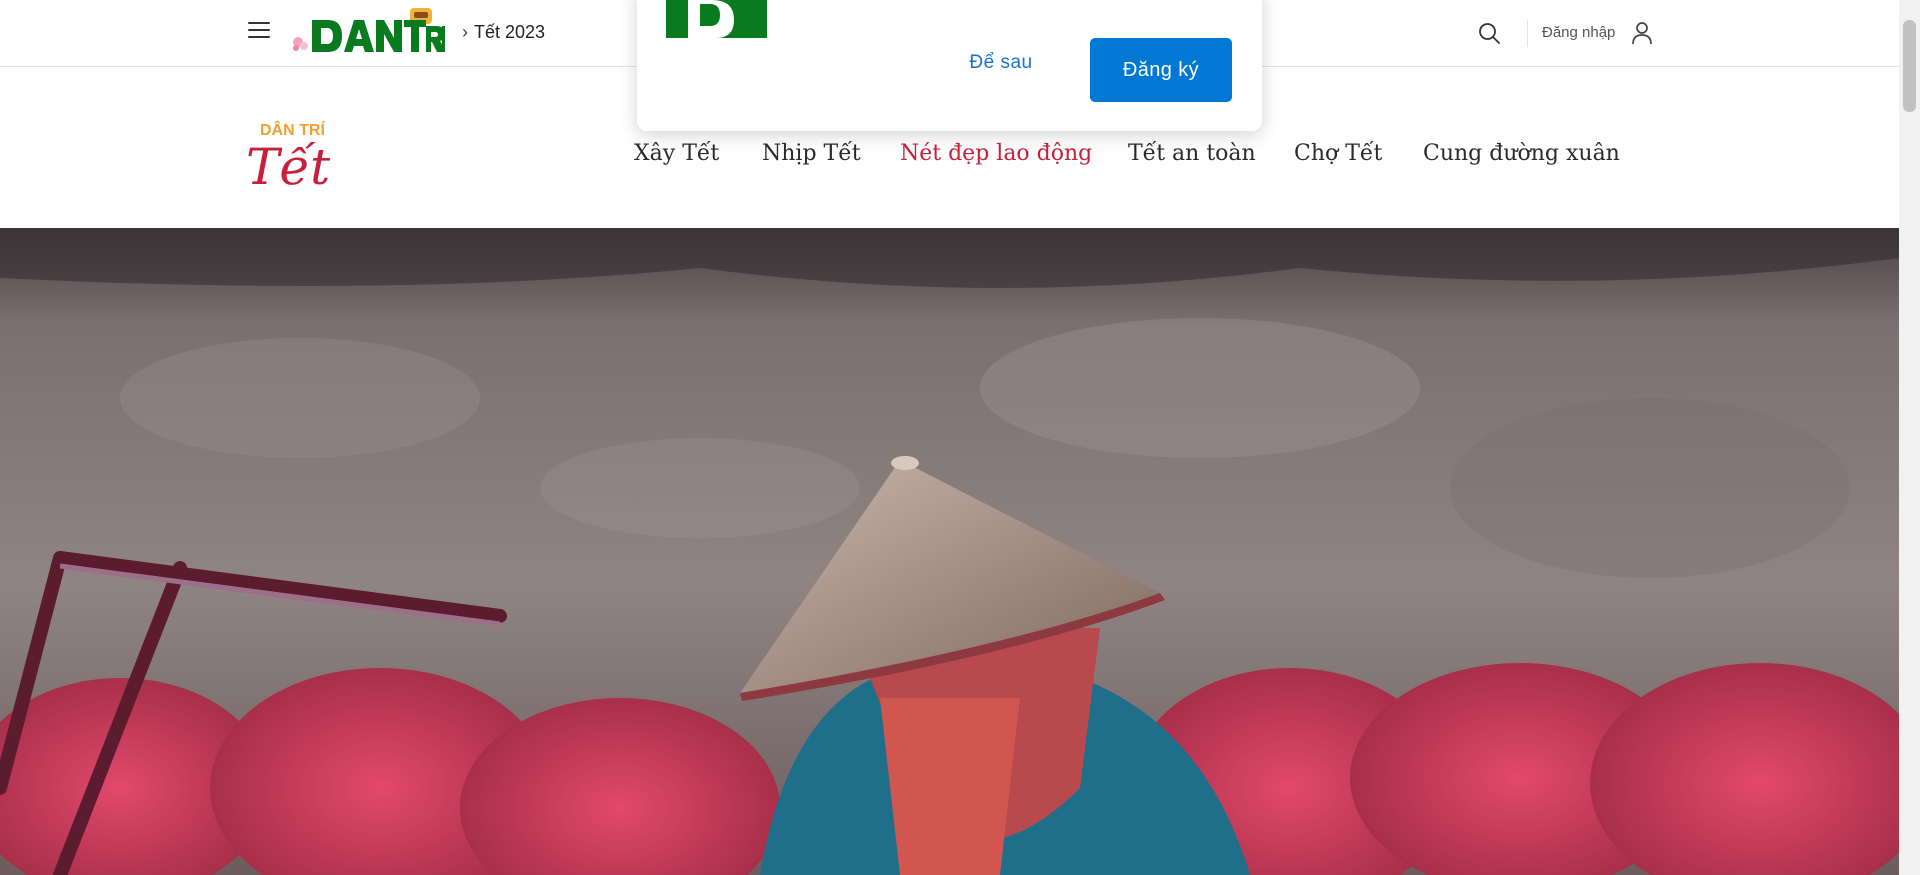  Describe the element at coordinates (510, 32) in the screenshot. I see `breadcrumb-label: Tết 2023` at that location.